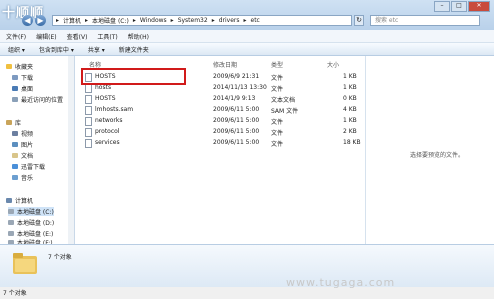 This screenshot has width=494, height=299. What do you see at coordinates (28, 166) in the screenshot?
I see `nav-item-thunder: 迅雷下载` at bounding box center [28, 166].